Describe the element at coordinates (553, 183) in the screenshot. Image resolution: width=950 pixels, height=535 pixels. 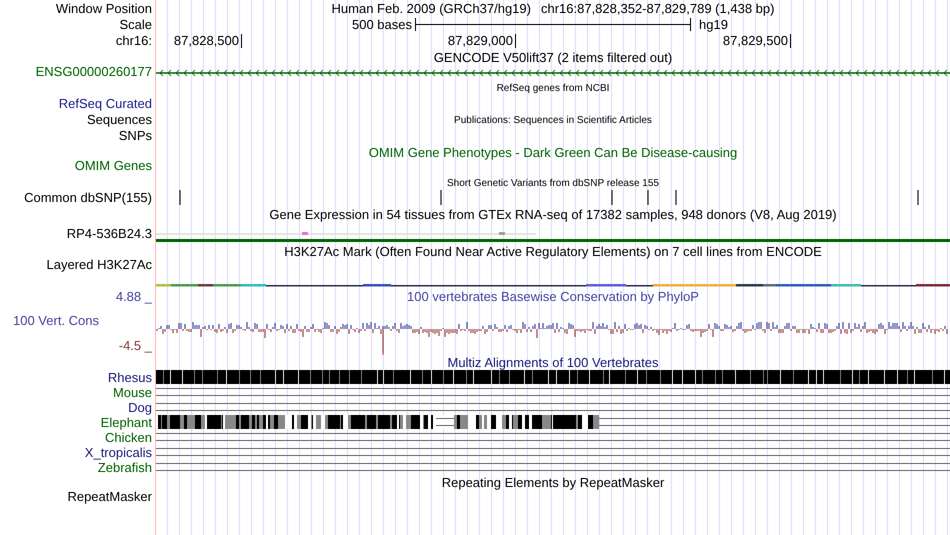
I see `track-title: Short Genetic Variants from dbSNP release 155` at that location.